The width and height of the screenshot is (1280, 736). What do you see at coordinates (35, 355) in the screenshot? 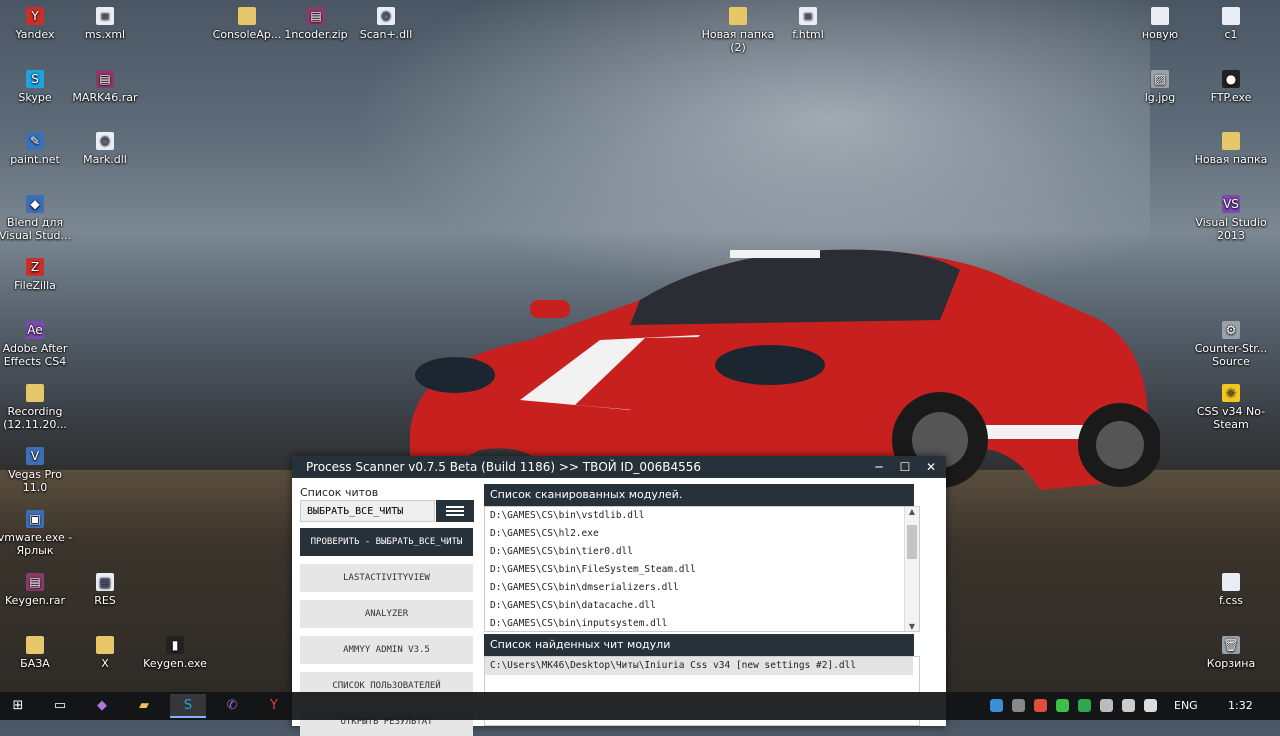
I see `desktop-icon-label: Adobe After Effects CS4` at bounding box center [35, 355].